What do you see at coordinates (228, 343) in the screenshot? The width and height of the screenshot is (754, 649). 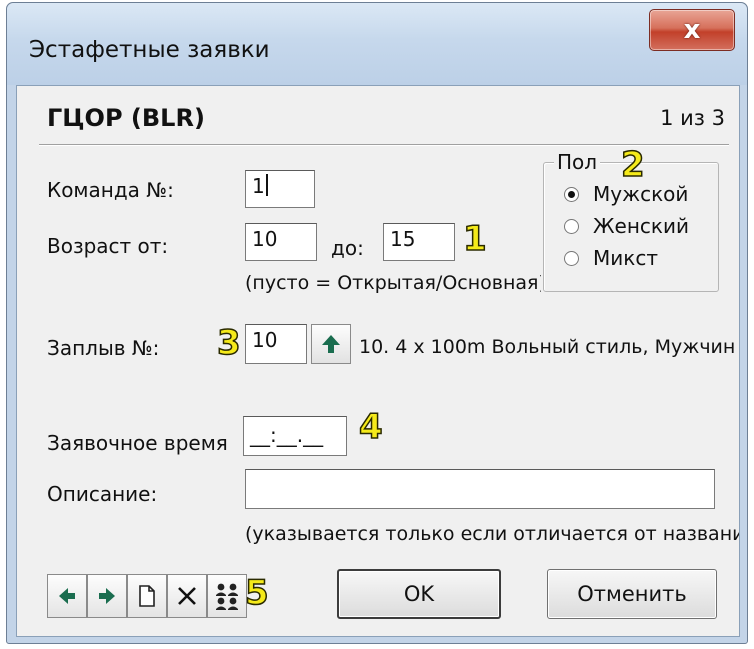 I see `annotation-3: 3` at bounding box center [228, 343].